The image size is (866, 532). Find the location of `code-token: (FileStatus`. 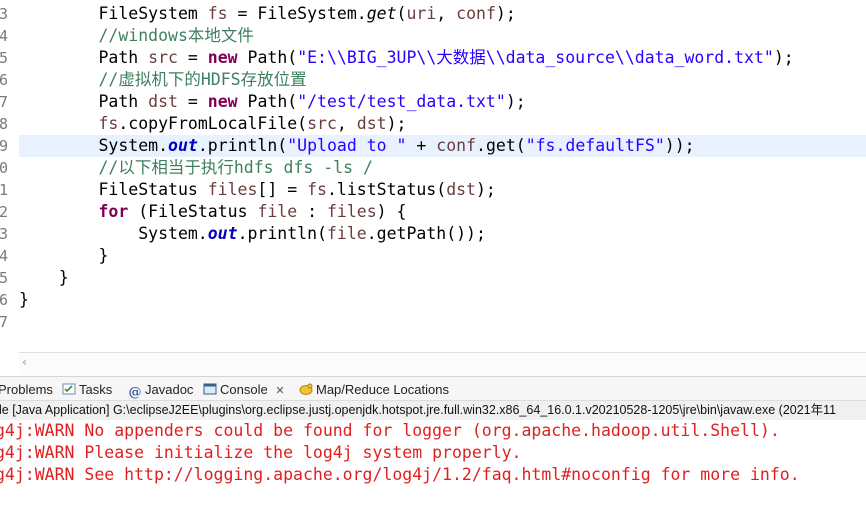

code-token: (FileStatus is located at coordinates (193, 211).